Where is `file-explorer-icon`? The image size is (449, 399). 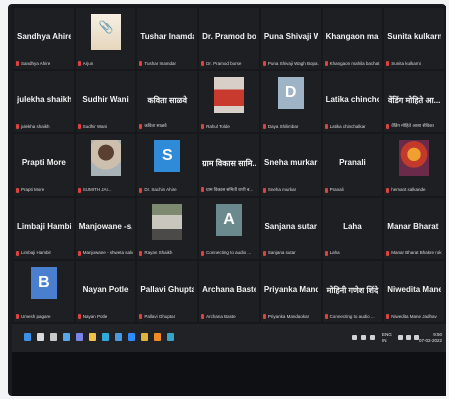
file-explorer-icon is located at coordinates (92, 337).